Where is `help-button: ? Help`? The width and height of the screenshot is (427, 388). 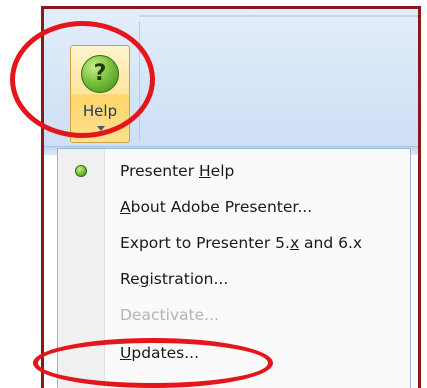 help-button: ? Help is located at coordinates (100, 94).